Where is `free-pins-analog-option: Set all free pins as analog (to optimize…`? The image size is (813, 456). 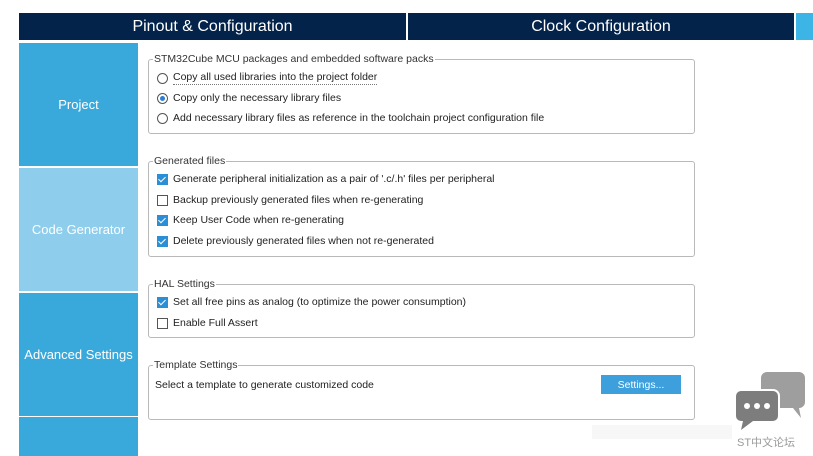
free-pins-analog-option: Set all free pins as analog (to optimize… is located at coordinates (311, 302).